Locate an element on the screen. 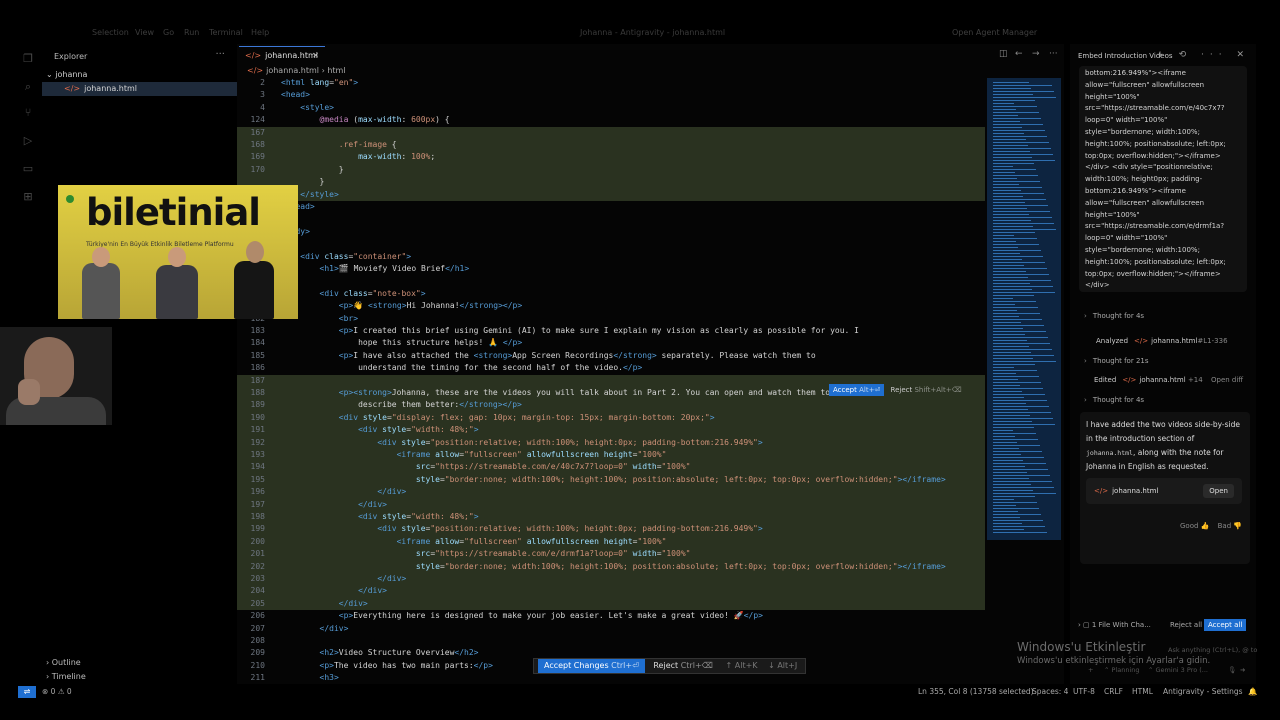  planning-mode-select: ⌃ Planning is located at coordinates (1122, 670).